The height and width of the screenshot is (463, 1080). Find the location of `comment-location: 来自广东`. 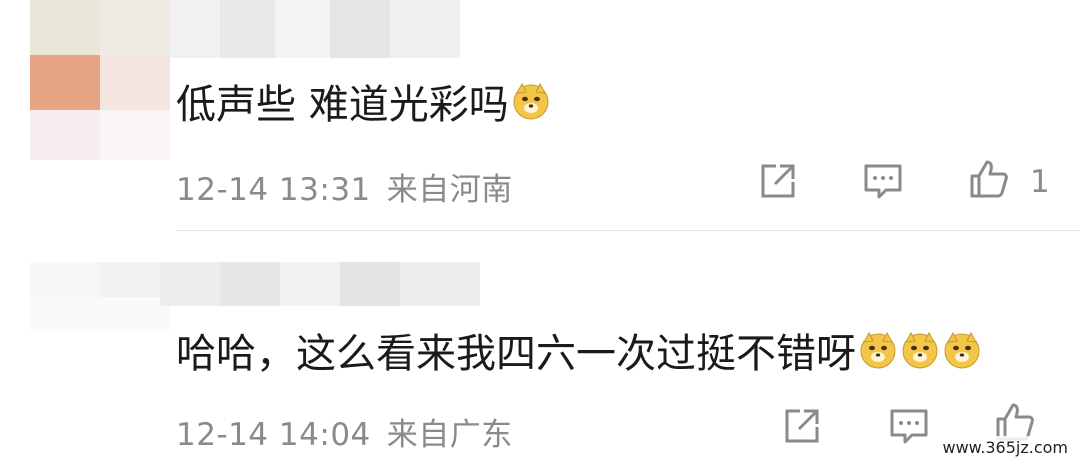

comment-location: 来自广东 is located at coordinates (449, 435).